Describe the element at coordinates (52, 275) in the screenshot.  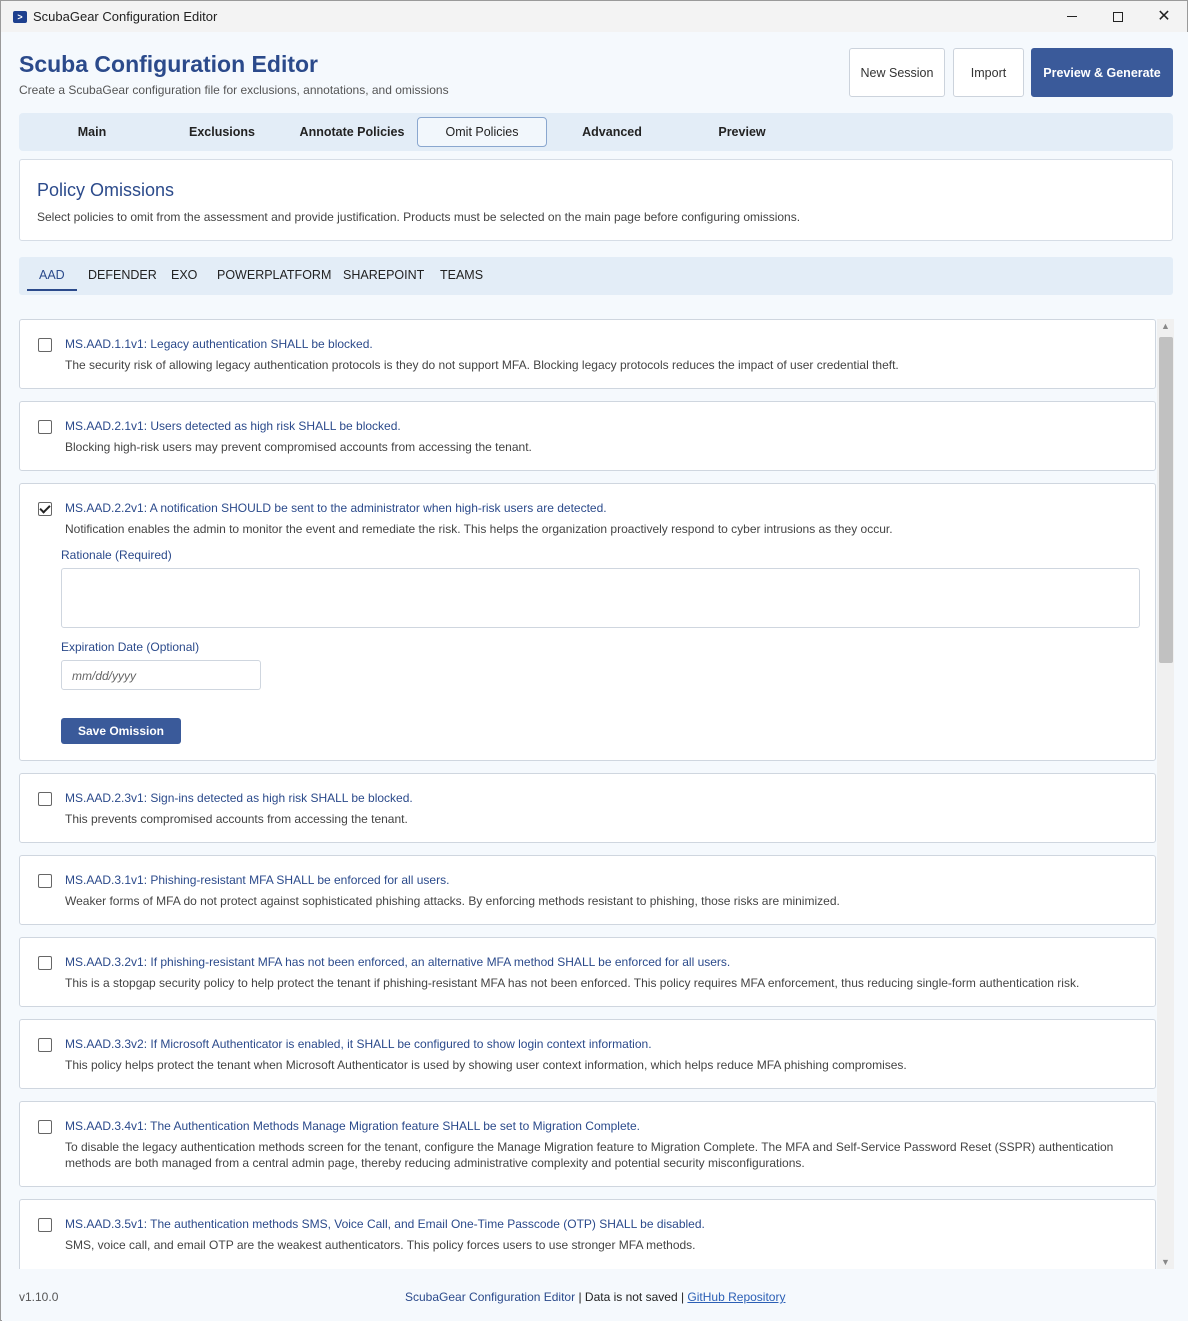
I see `product-tab-aad: AAD` at that location.